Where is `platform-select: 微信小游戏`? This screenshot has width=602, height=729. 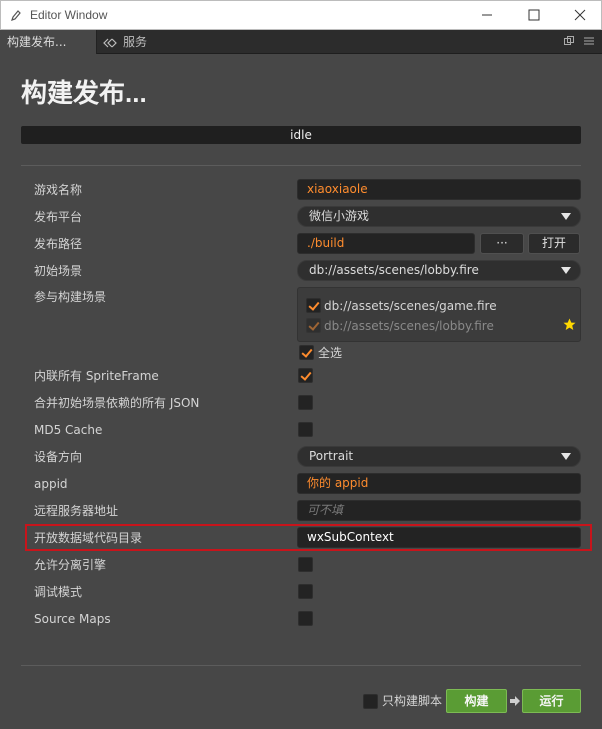
platform-select: 微信小游戏 is located at coordinates (439, 216).